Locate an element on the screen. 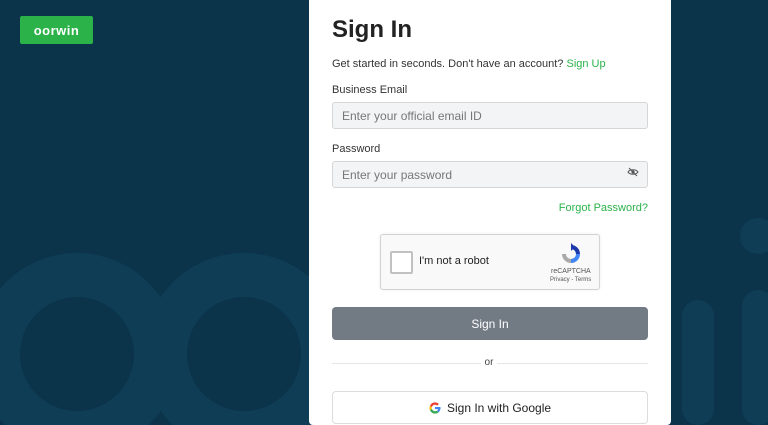 This screenshot has width=768, height=425. email-field is located at coordinates (490, 115).